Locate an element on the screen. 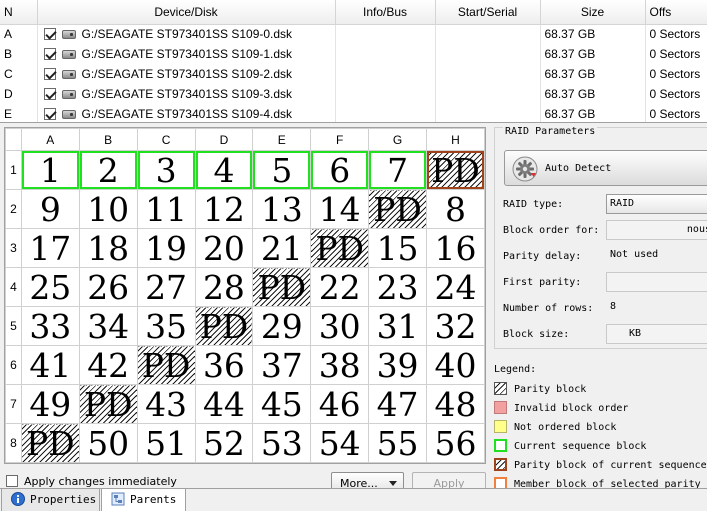 The image size is (707, 511). grid-cell: 29 is located at coordinates (282, 326).